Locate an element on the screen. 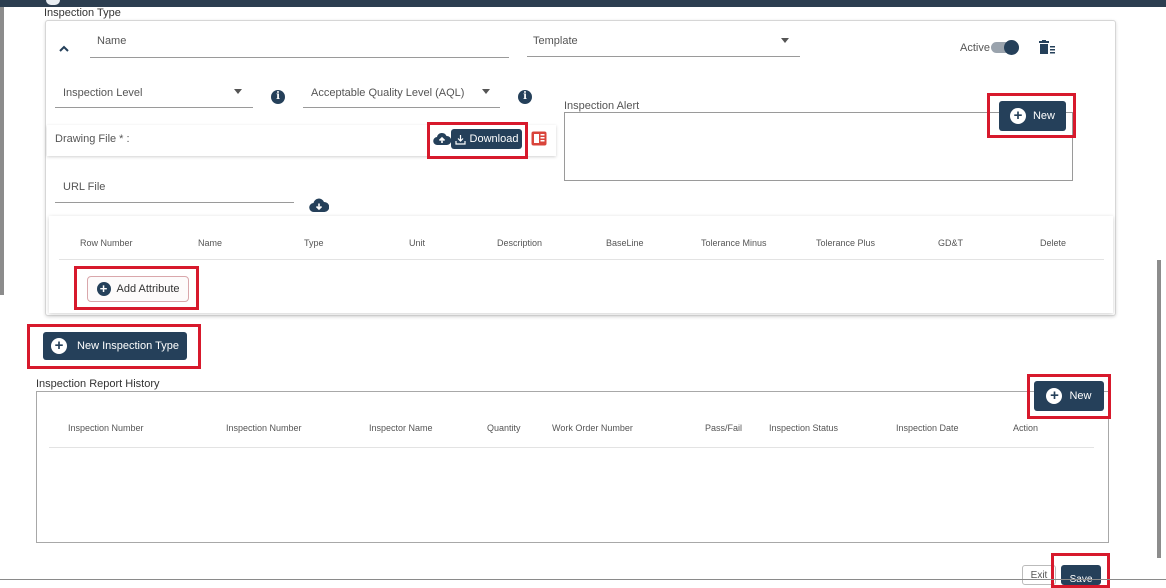 Image resolution: width=1166 pixels, height=588 pixels. top-bar is located at coordinates (583, 3).